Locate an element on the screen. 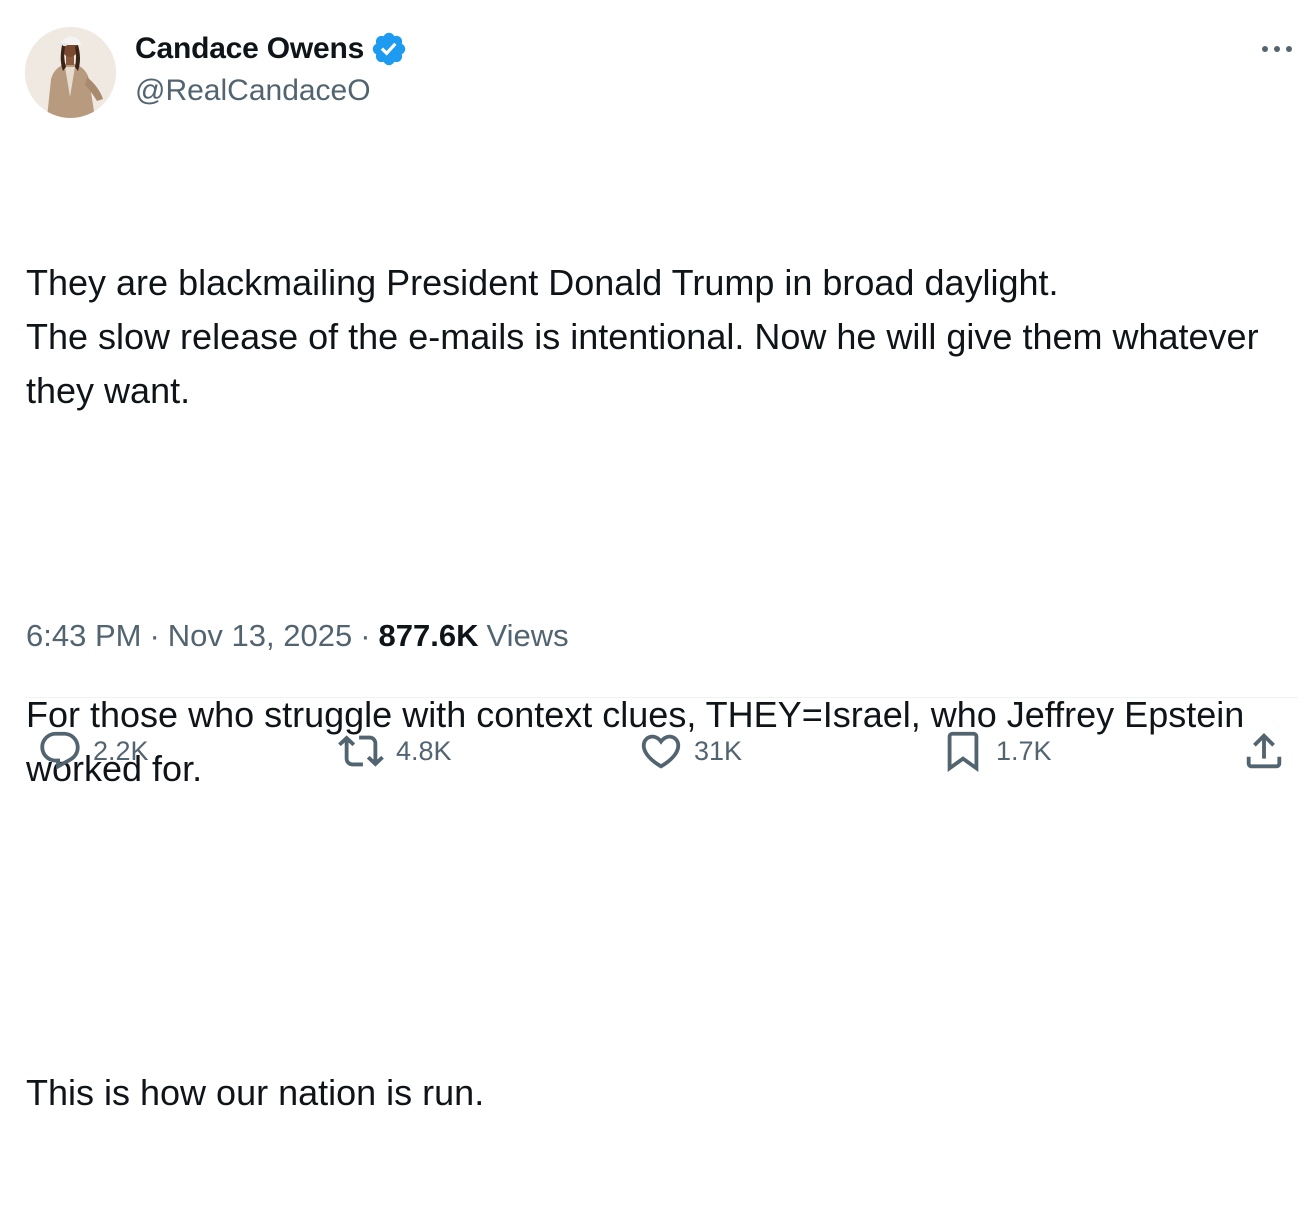  author-display-name: Candace Owens is located at coordinates (249, 49).